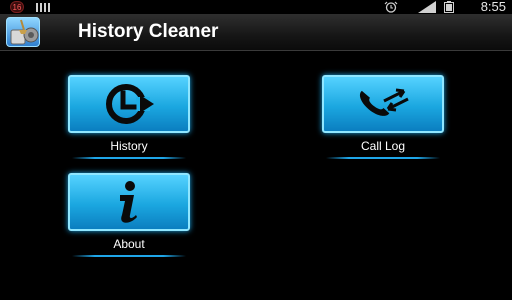  I want to click on history-underline, so click(129, 158).